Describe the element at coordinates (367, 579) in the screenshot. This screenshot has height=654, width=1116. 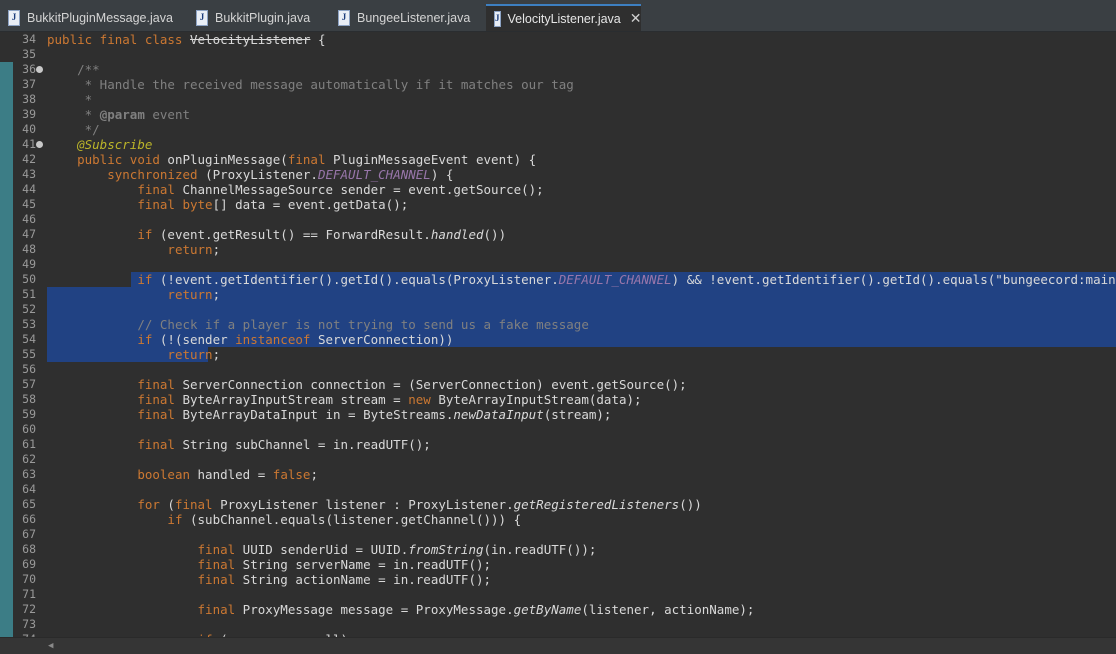
I see `code-token: String actionName = in.readUTF();` at that location.